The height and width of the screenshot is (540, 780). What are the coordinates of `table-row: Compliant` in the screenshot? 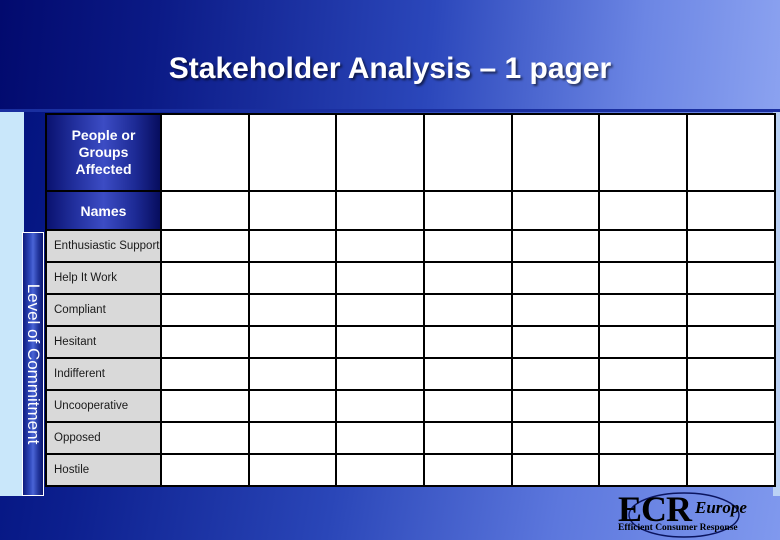 It's located at (410, 310).